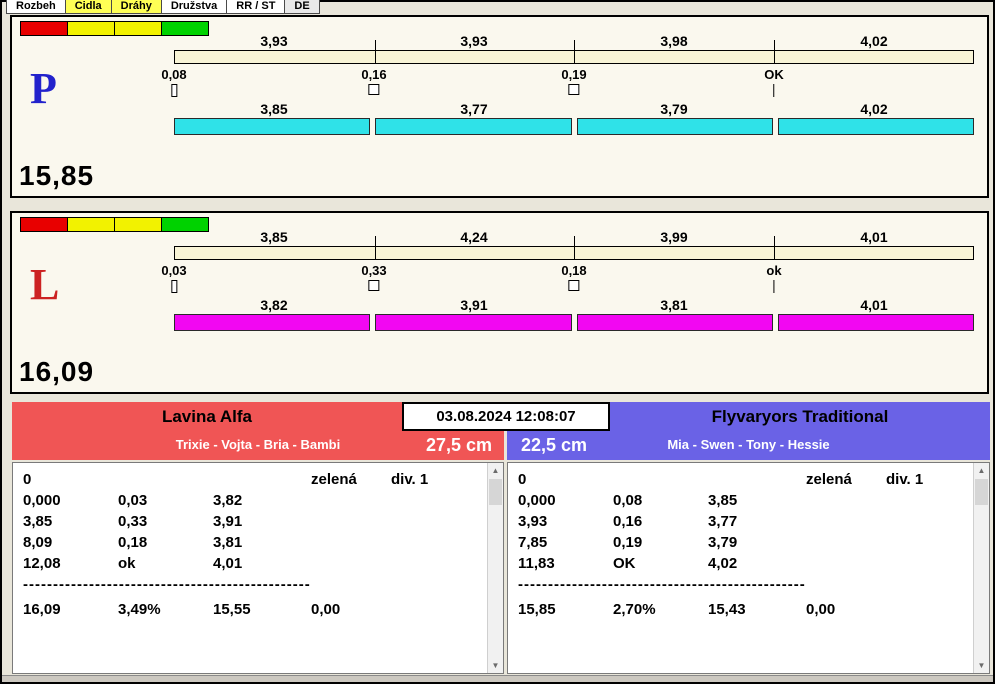  Describe the element at coordinates (574, 126) in the screenshot. I see `lane-progress-bars` at that location.